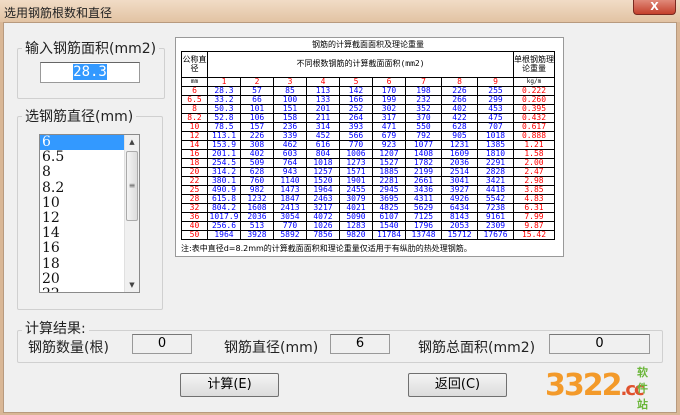 The width and height of the screenshot is (680, 415). What do you see at coordinates (599, 344) in the screenshot?
I see `total-area-field: 0` at bounding box center [599, 344].